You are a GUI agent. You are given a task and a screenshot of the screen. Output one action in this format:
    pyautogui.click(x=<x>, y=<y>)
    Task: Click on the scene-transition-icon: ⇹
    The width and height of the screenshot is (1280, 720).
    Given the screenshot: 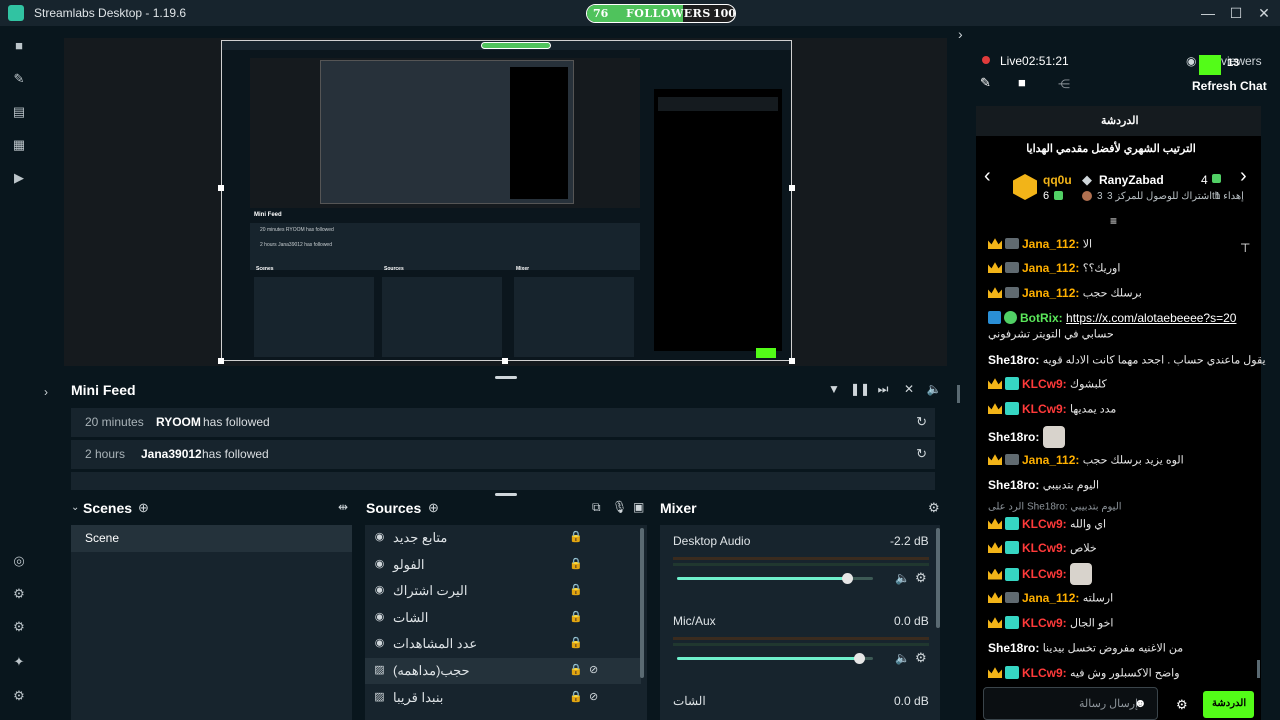 What is the action you would take?
    pyautogui.click(x=343, y=507)
    